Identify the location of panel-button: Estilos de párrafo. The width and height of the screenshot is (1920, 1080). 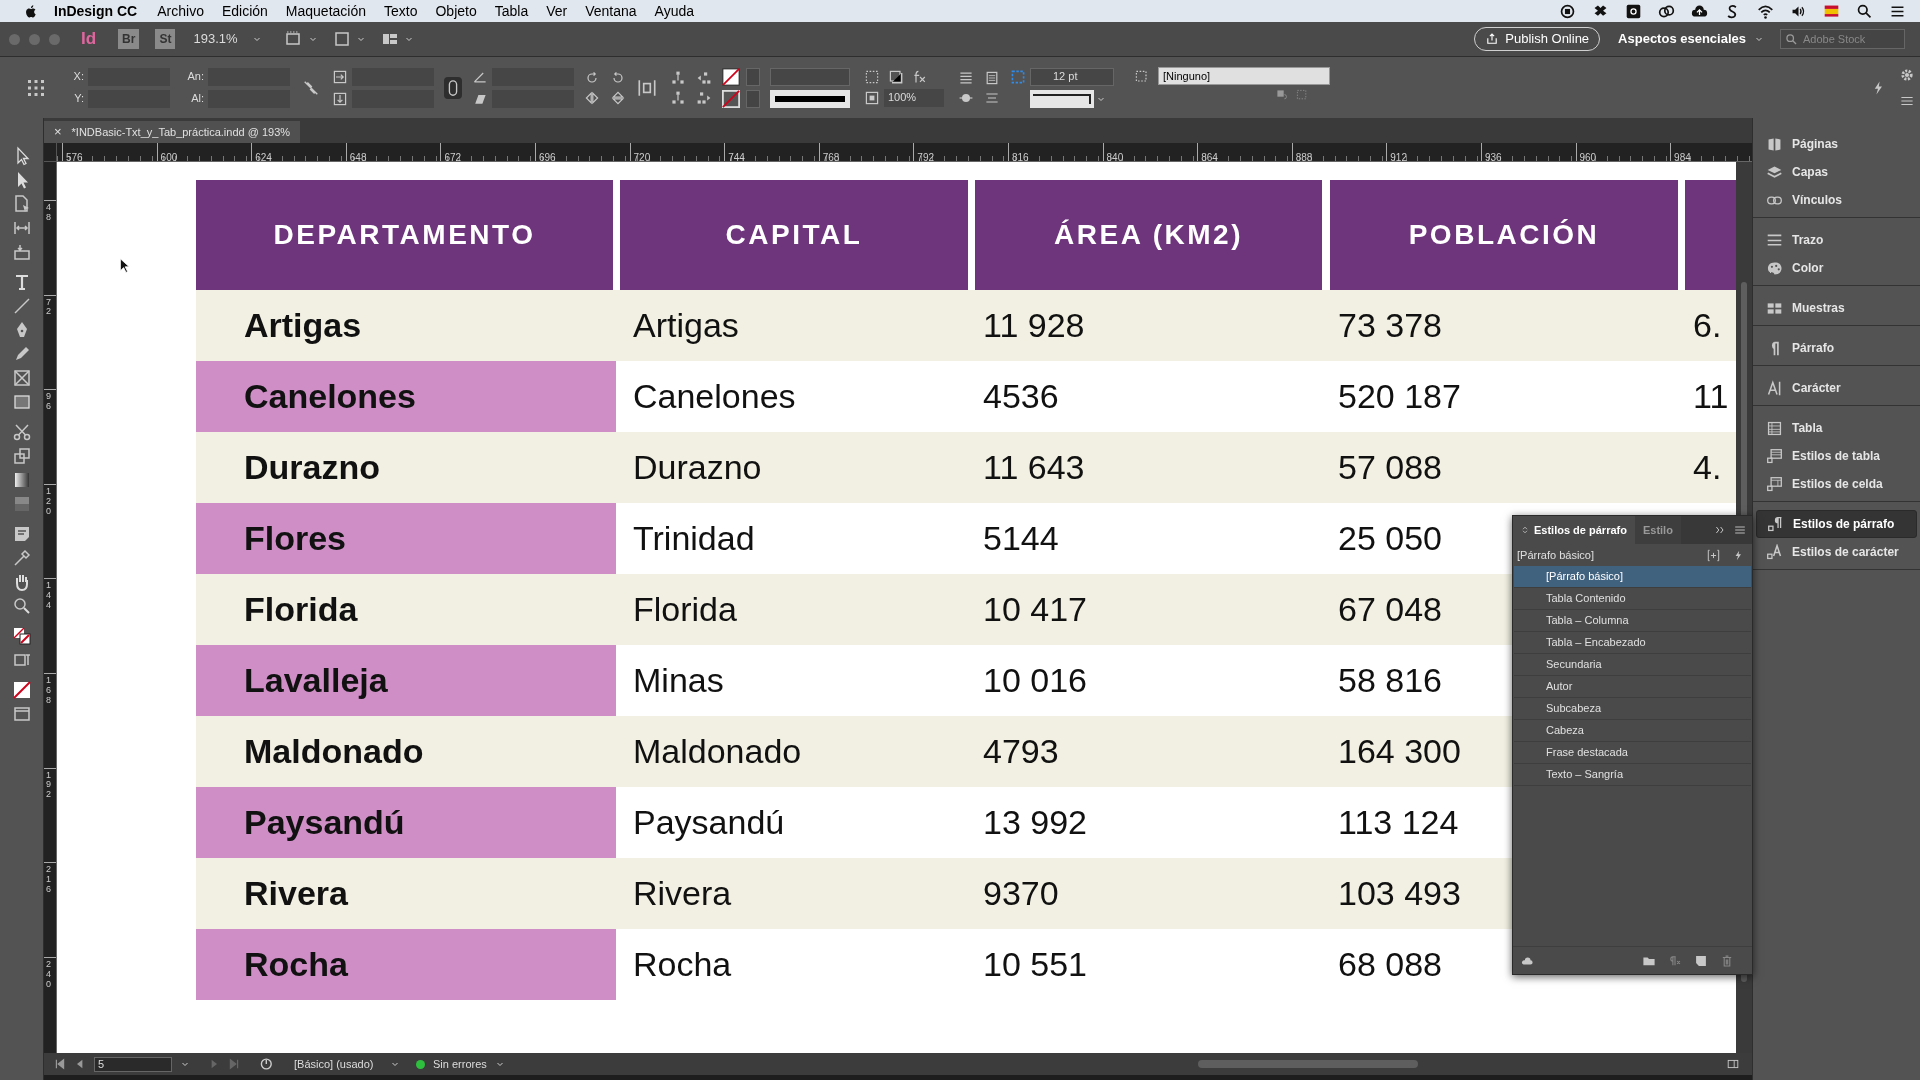
(1836, 524).